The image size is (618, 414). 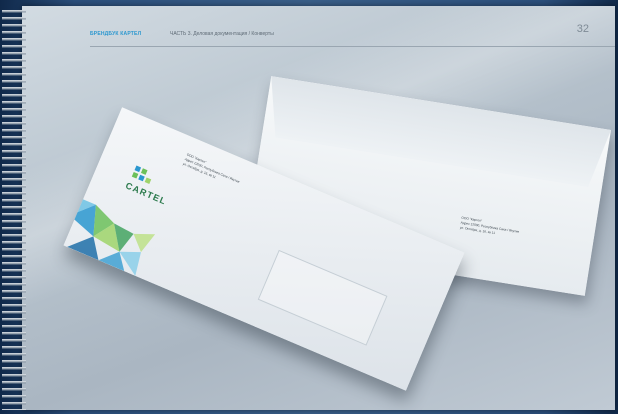 What do you see at coordinates (582, 29) in the screenshot?
I see `page-number: 32` at bounding box center [582, 29].